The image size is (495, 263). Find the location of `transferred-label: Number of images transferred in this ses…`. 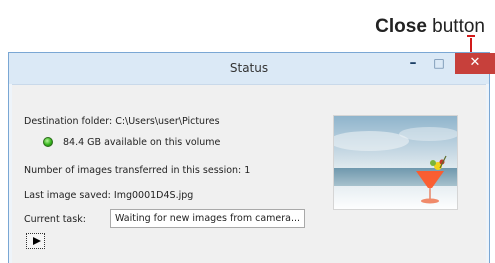

transferred-label: Number of images transferred in this ses… is located at coordinates (133, 170).